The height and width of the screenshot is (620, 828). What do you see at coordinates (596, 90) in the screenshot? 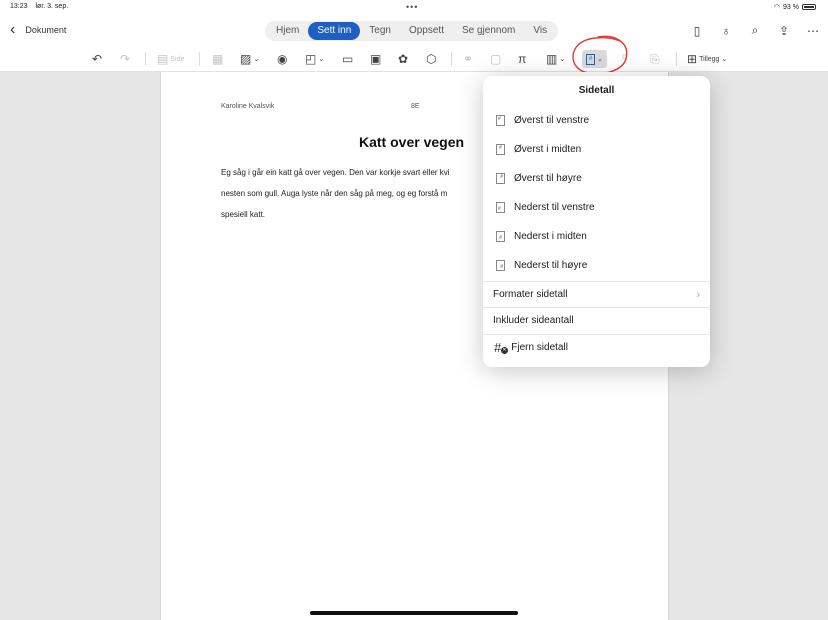
I see `popover-title: Sidetall` at bounding box center [596, 90].